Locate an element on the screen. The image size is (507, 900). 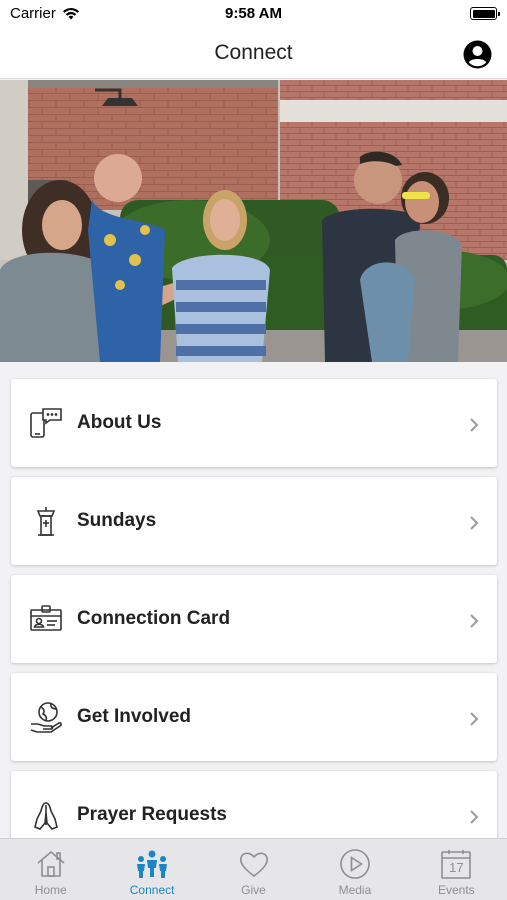
tab-home: Home is located at coordinates (50, 869).